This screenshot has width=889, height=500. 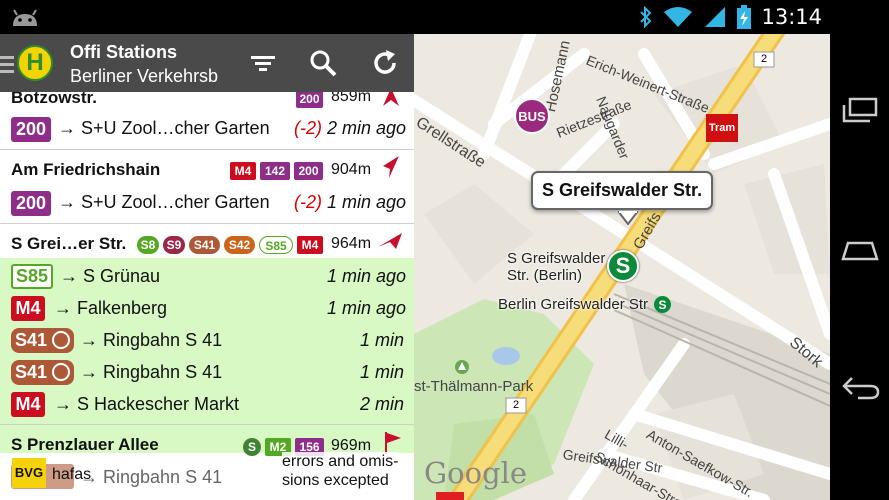 What do you see at coordinates (68, 244) in the screenshot?
I see `station-name: S Grei…er Str.` at bounding box center [68, 244].